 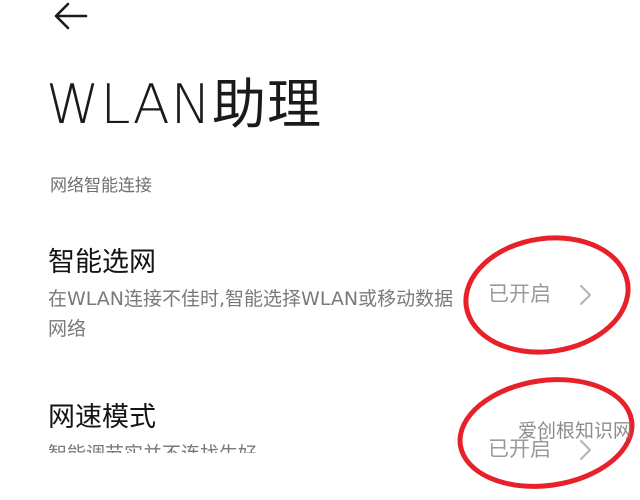 What do you see at coordinates (251, 314) in the screenshot?
I see `item-description: 在WLAN连接不佳时,智能选择WLAN或移动数据网络` at bounding box center [251, 314].